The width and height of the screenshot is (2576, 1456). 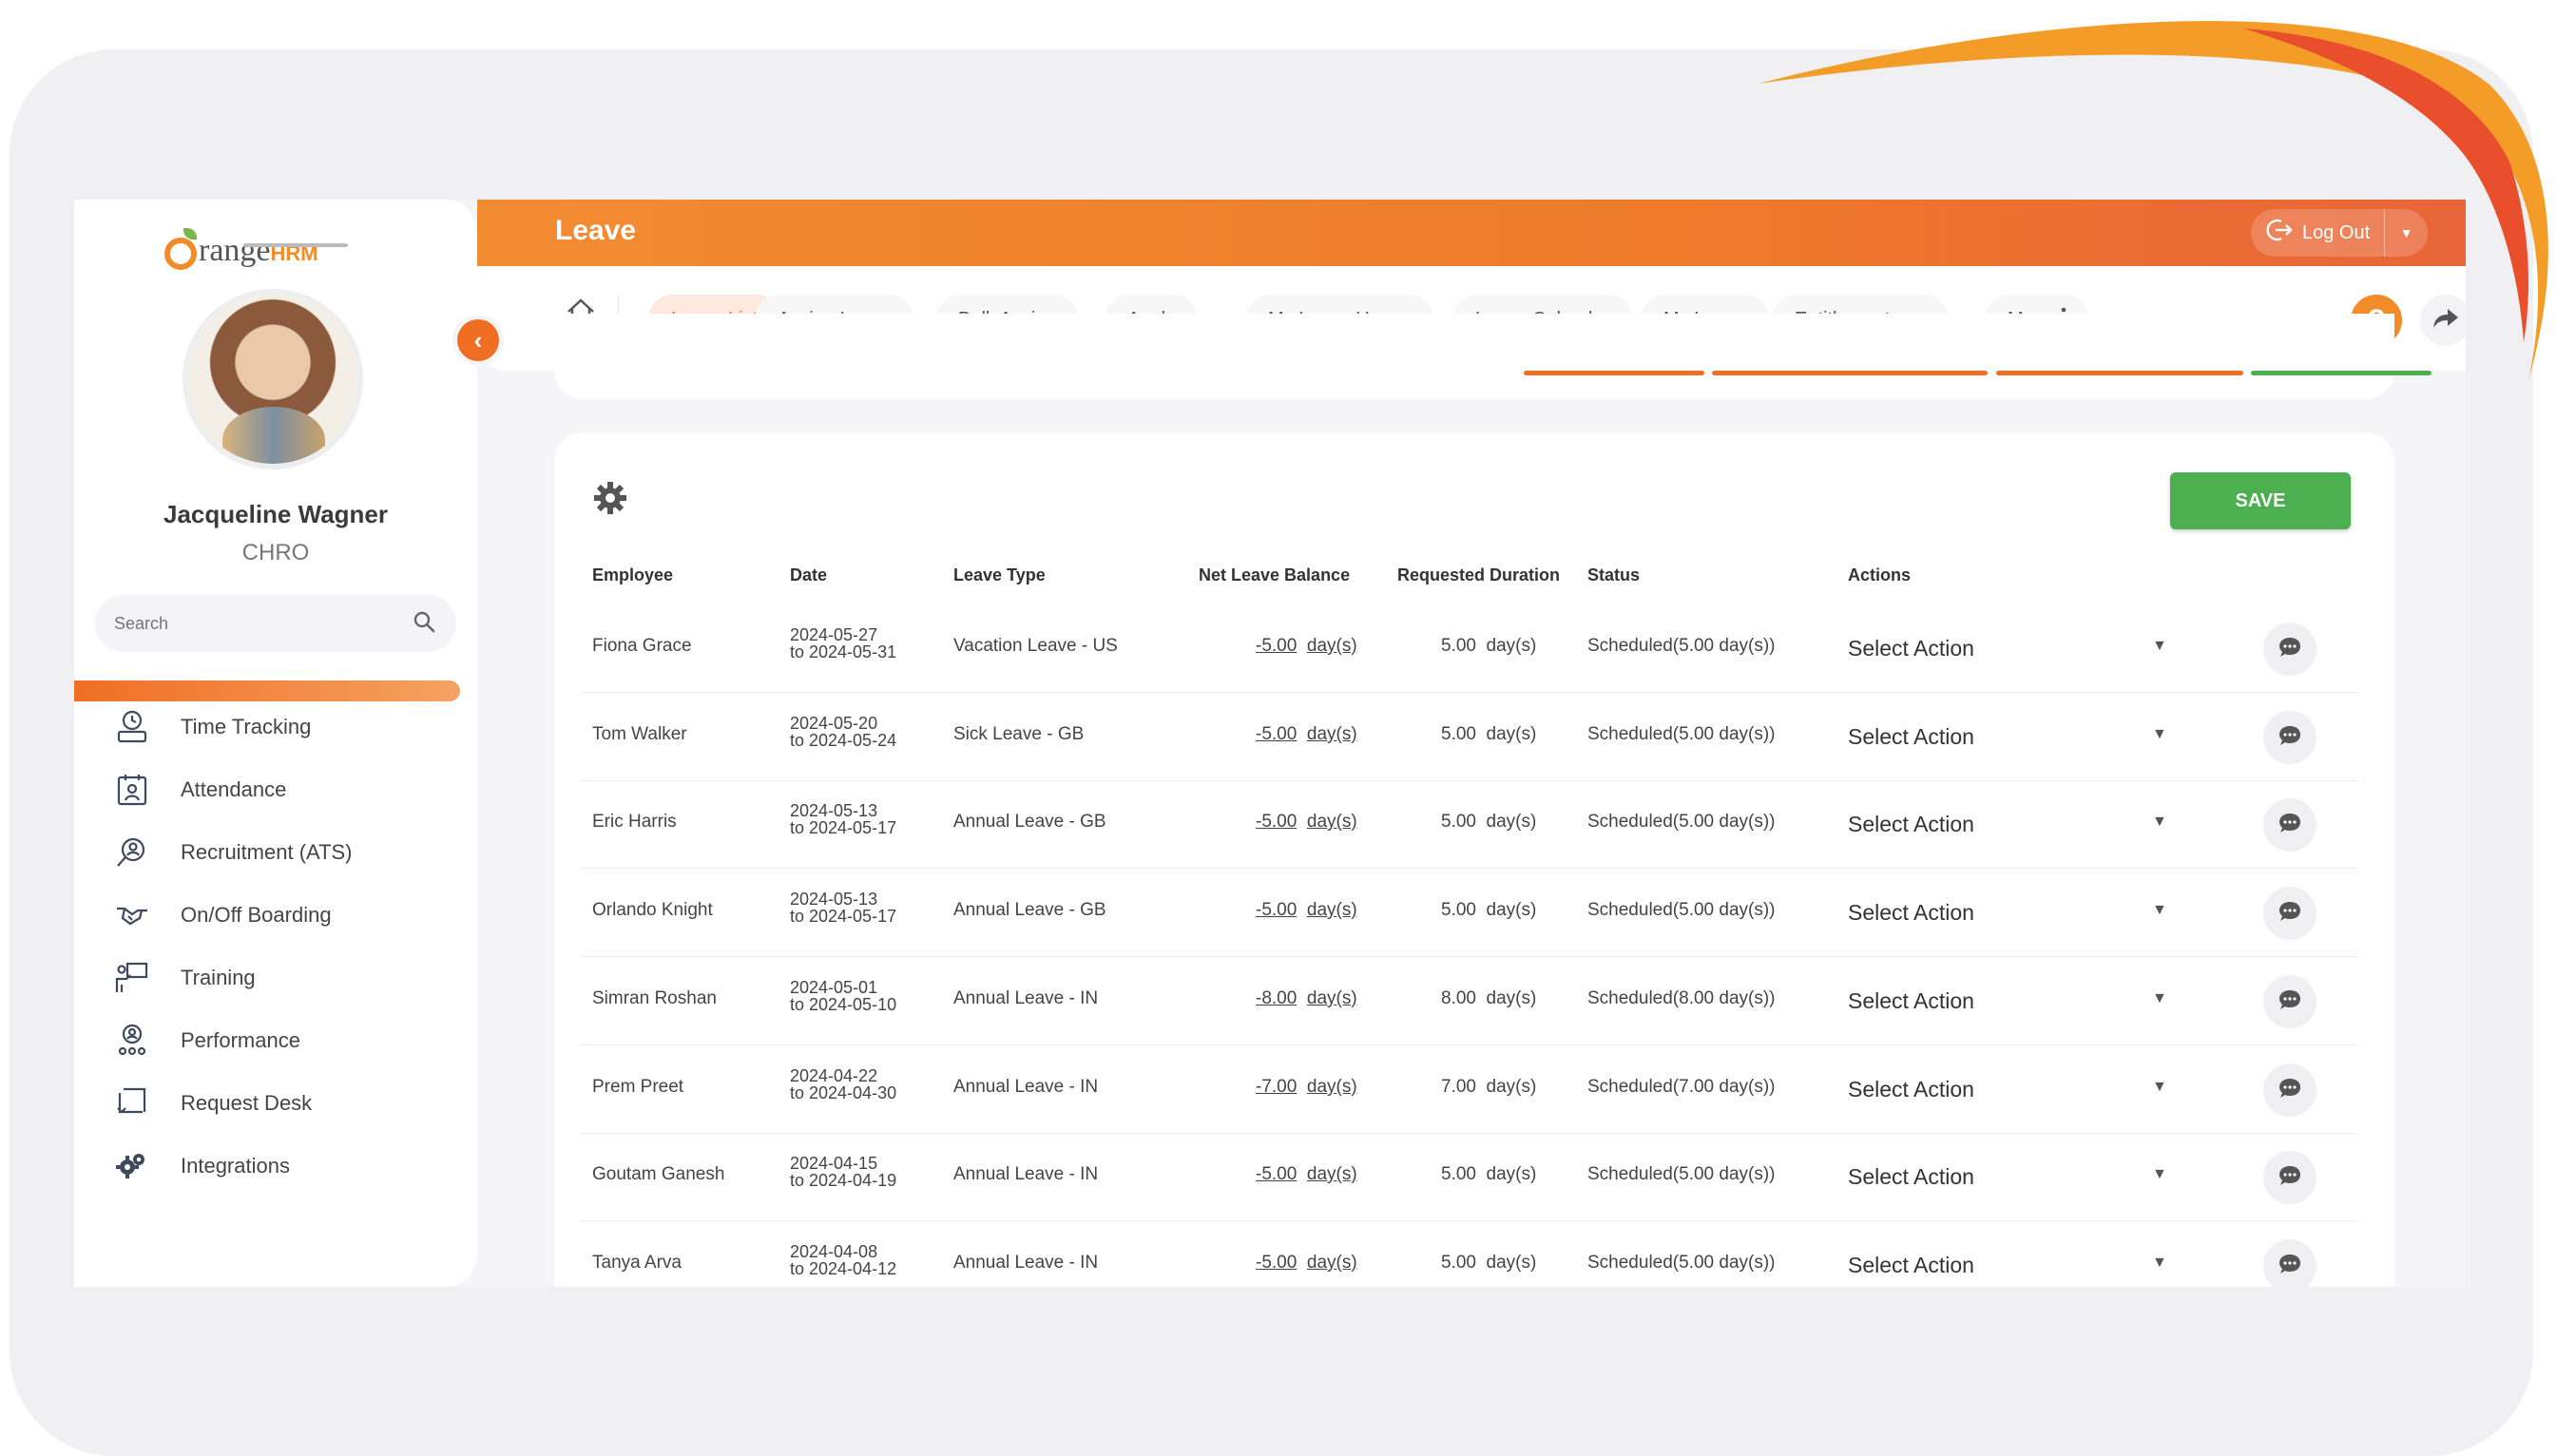 What do you see at coordinates (272, 379) in the screenshot?
I see `avatar` at bounding box center [272, 379].